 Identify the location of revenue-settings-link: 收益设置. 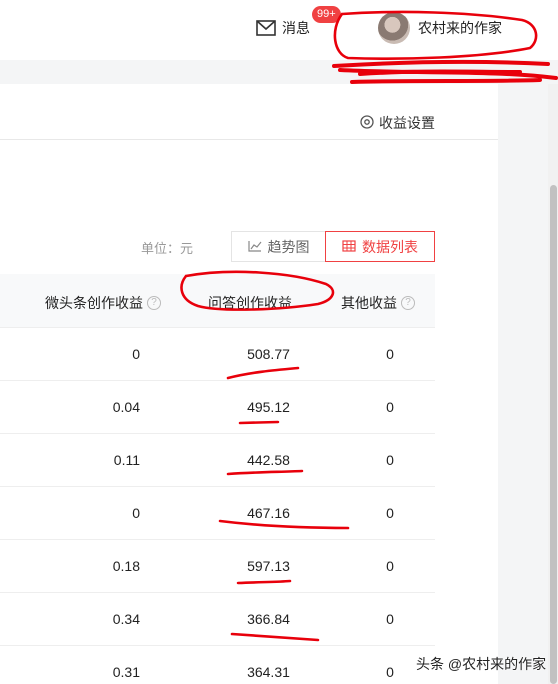
(397, 123).